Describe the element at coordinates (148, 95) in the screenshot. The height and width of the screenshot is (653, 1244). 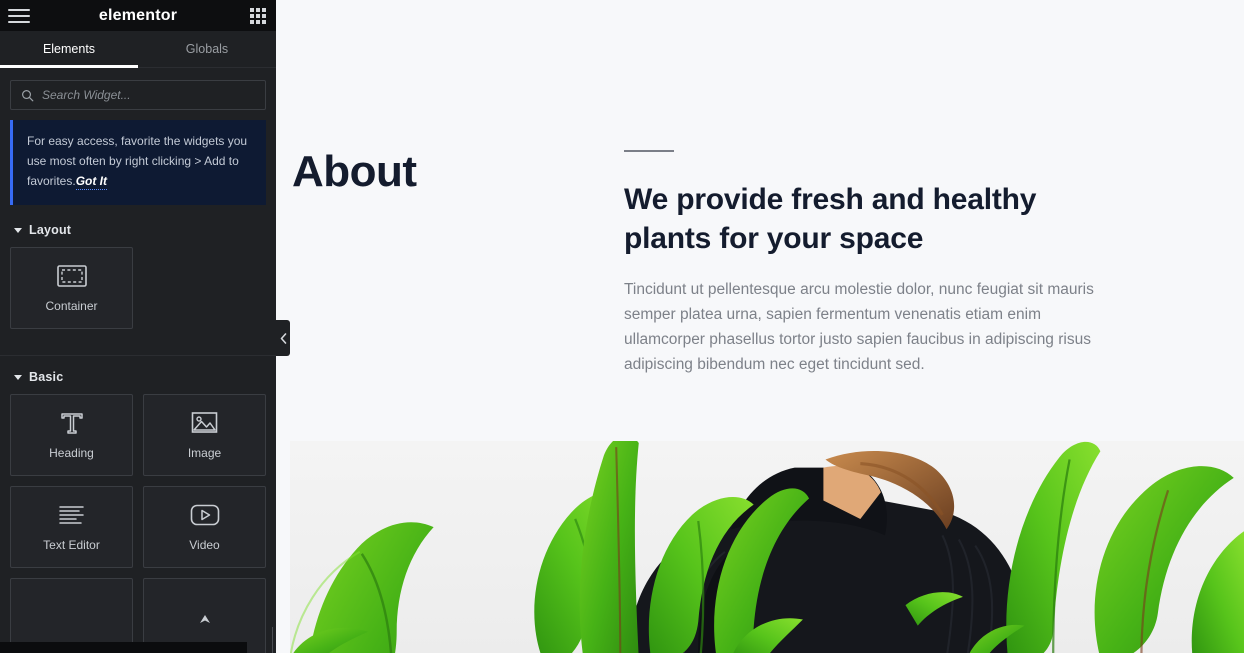
I see `search-input` at that location.